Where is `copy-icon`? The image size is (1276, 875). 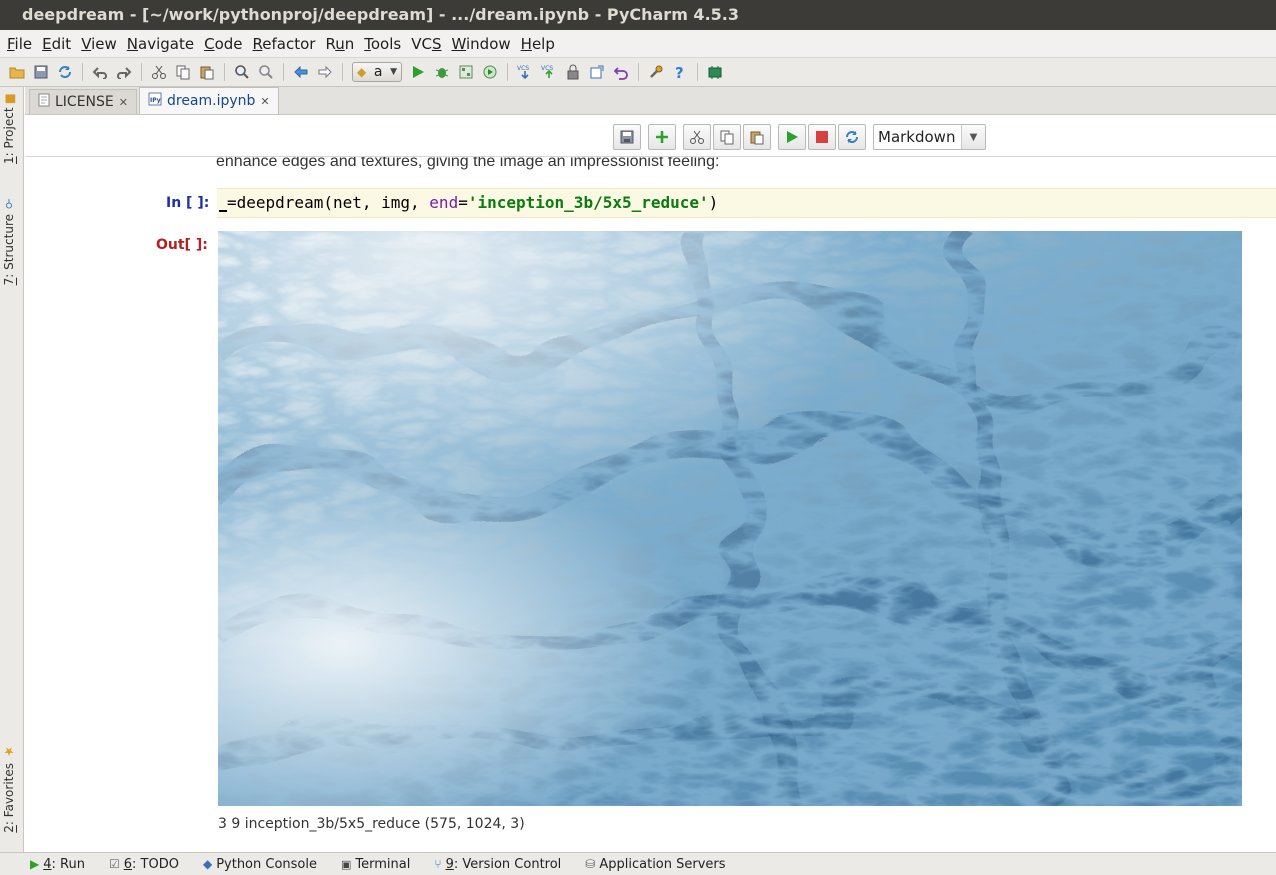 copy-icon is located at coordinates (183, 72).